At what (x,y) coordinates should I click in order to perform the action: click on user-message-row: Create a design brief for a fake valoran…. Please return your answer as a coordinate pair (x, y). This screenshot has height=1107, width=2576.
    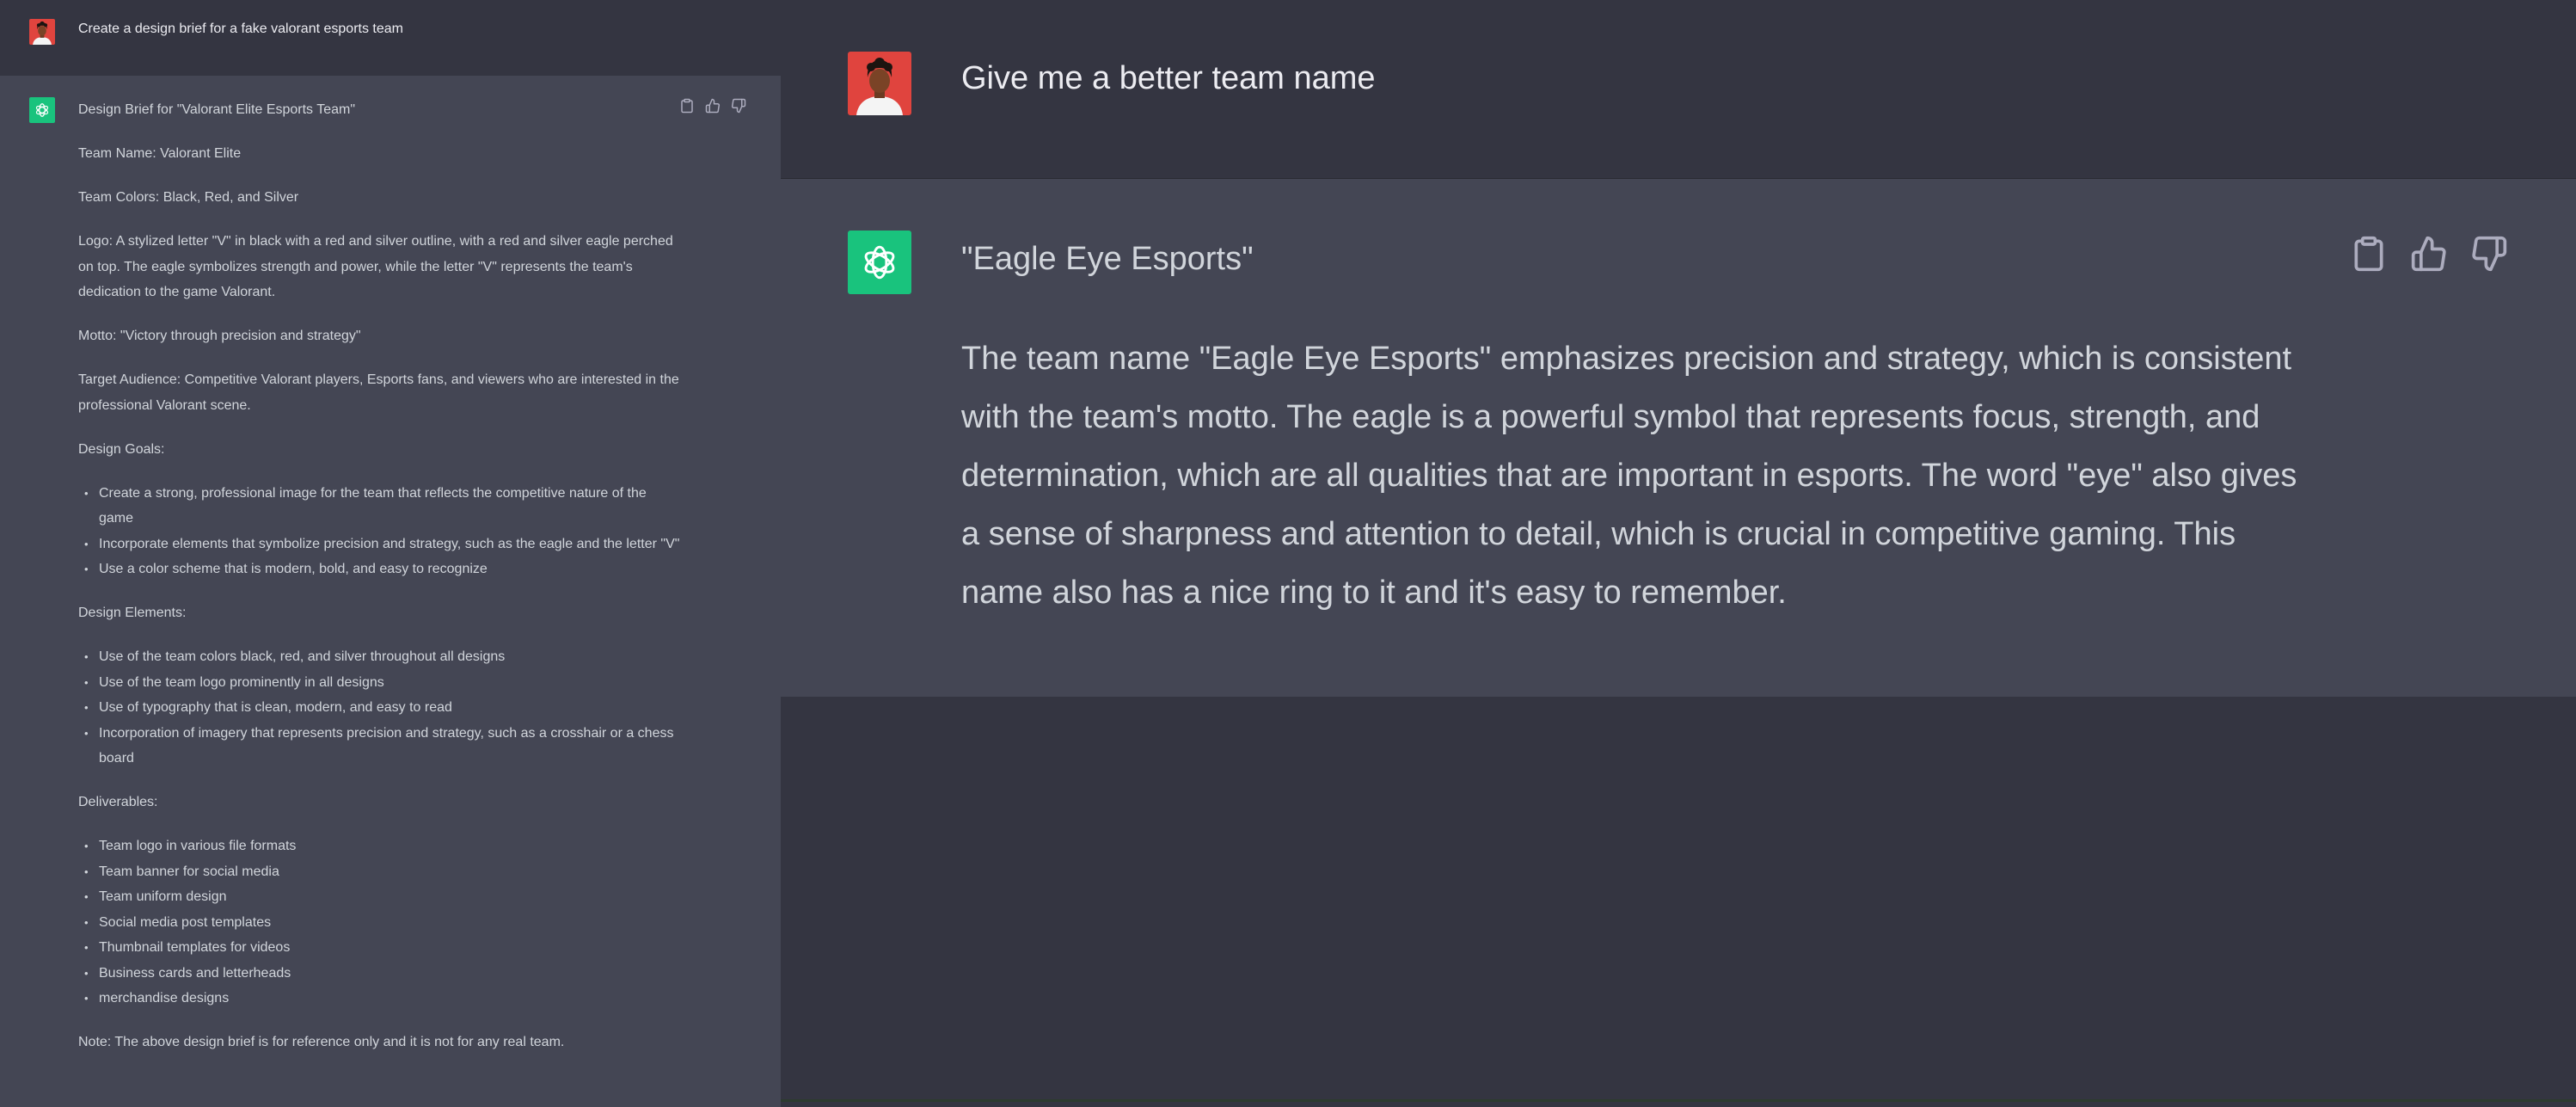
    Looking at the image, I should click on (390, 38).